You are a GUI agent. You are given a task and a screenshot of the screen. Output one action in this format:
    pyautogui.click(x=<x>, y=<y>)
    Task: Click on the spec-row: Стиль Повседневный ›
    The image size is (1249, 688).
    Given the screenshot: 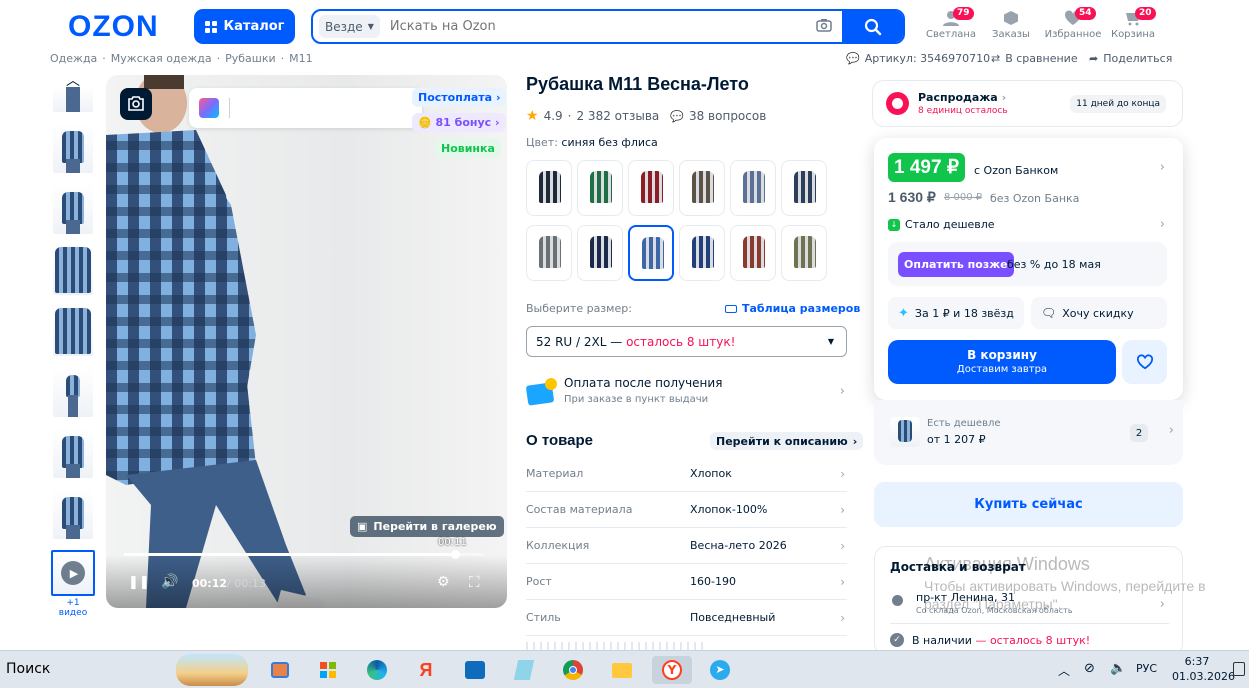 What is the action you would take?
    pyautogui.click(x=686, y=618)
    